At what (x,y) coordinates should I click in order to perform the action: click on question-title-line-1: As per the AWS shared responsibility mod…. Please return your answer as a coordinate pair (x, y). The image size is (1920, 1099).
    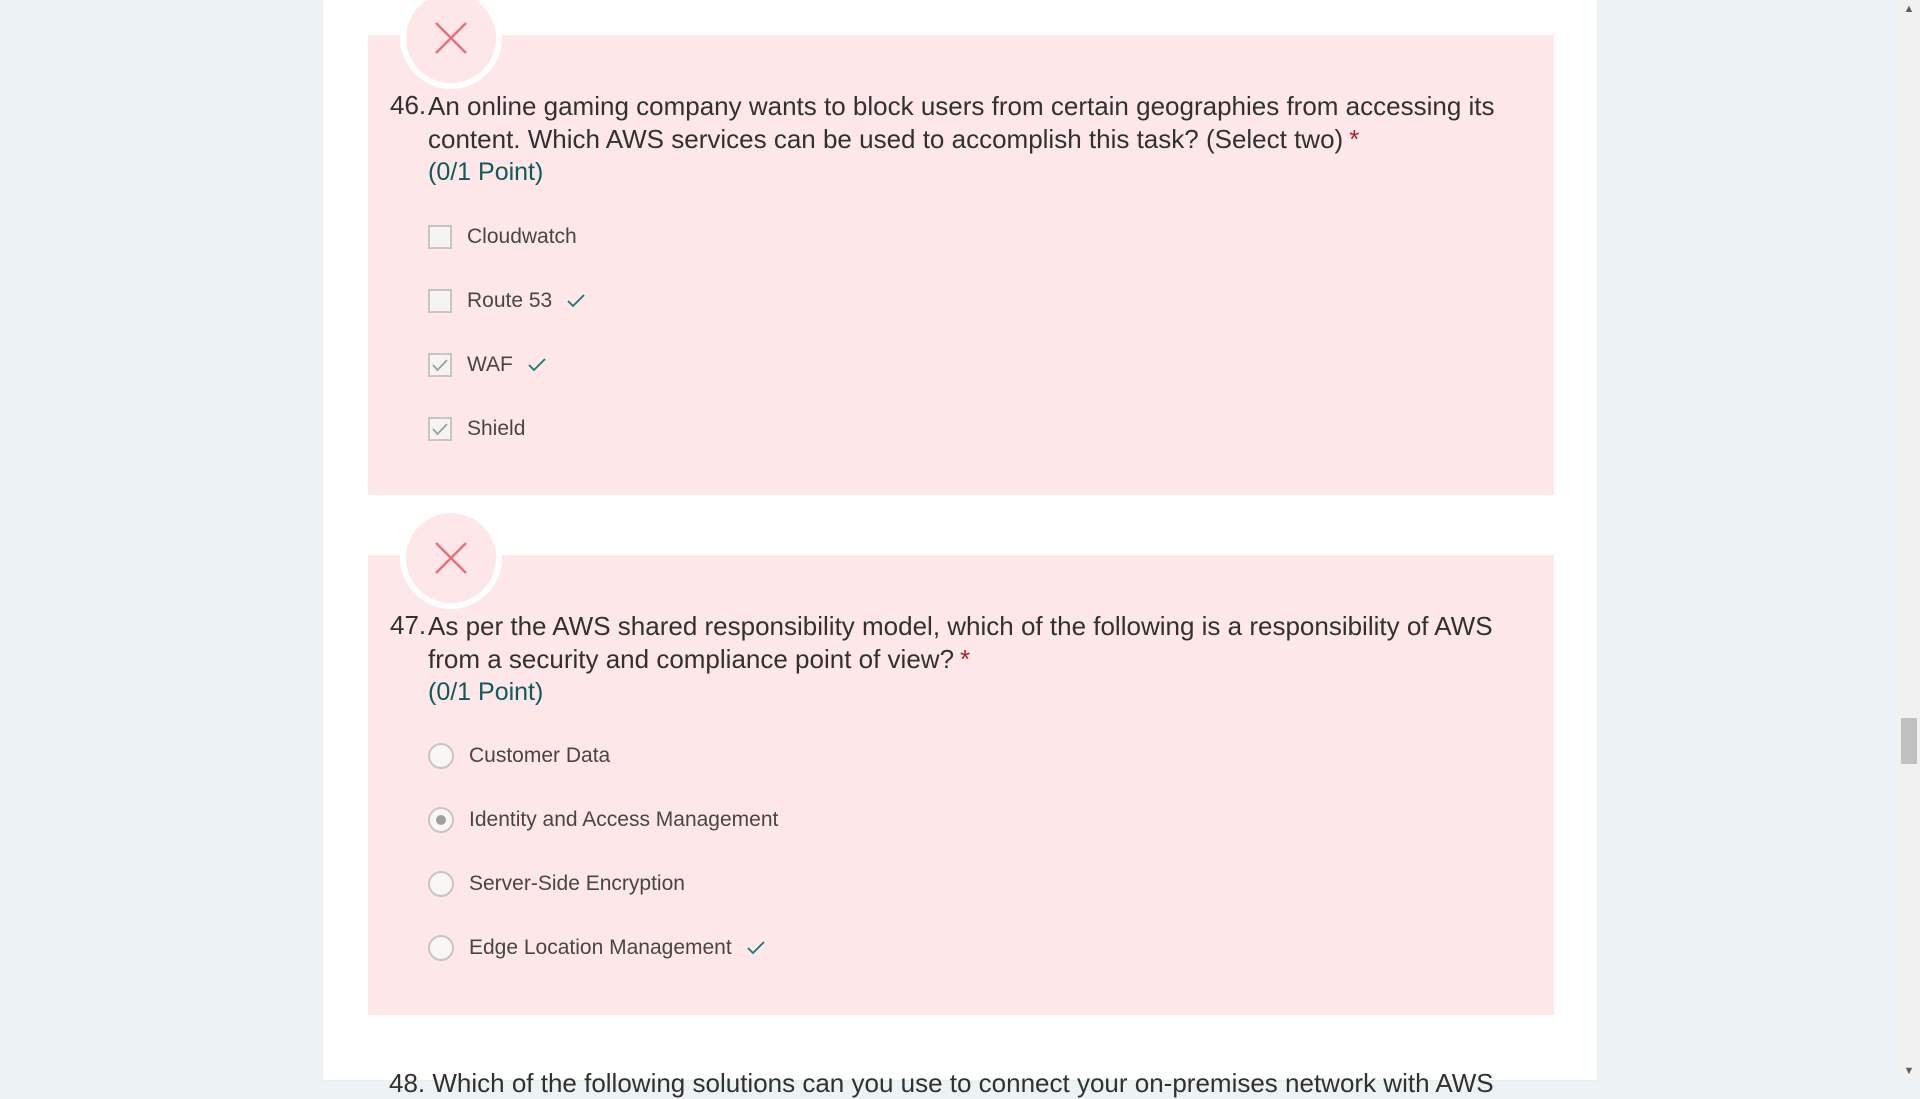
    Looking at the image, I should click on (960, 626).